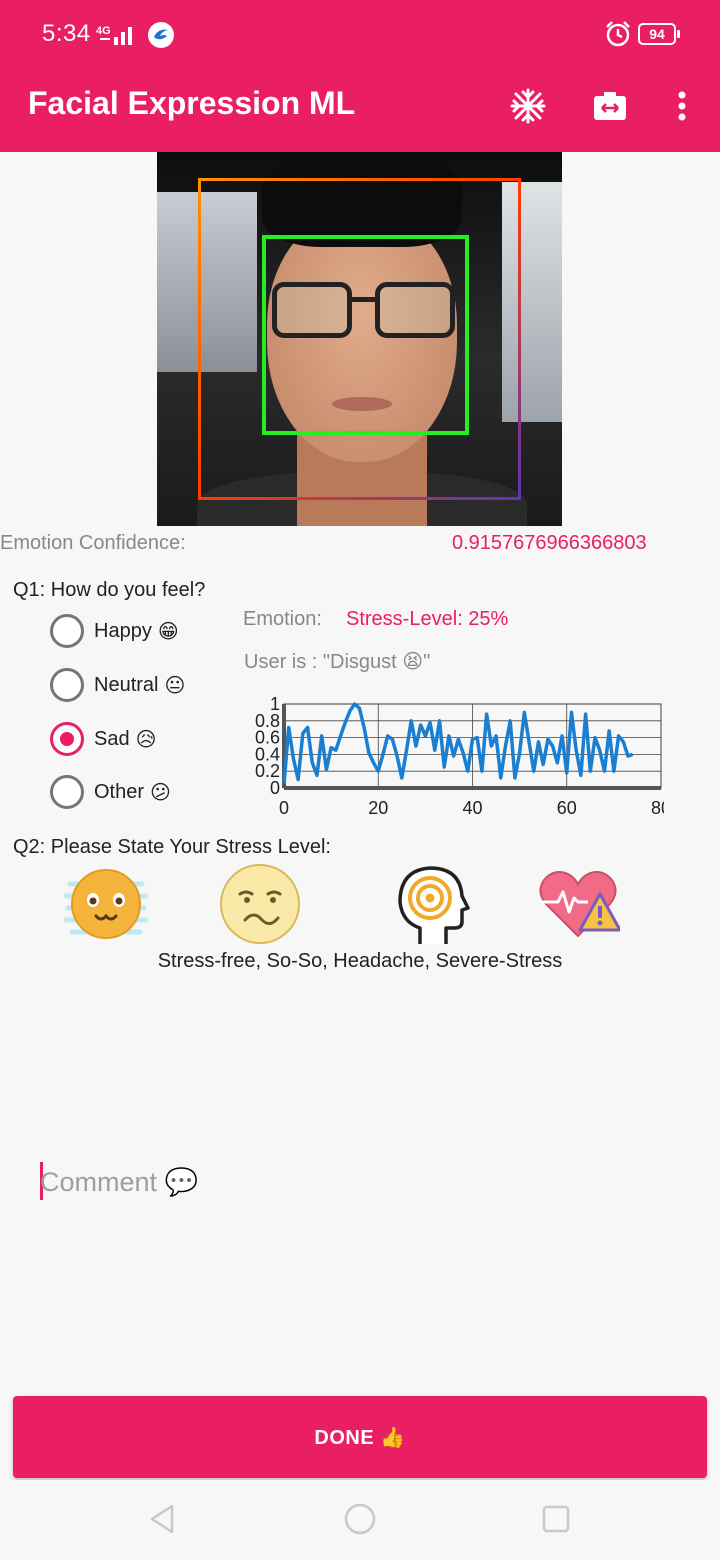 The image size is (720, 1560). Describe the element at coordinates (472, 808) in the screenshot. I see `chart-x-tick: 40` at that location.